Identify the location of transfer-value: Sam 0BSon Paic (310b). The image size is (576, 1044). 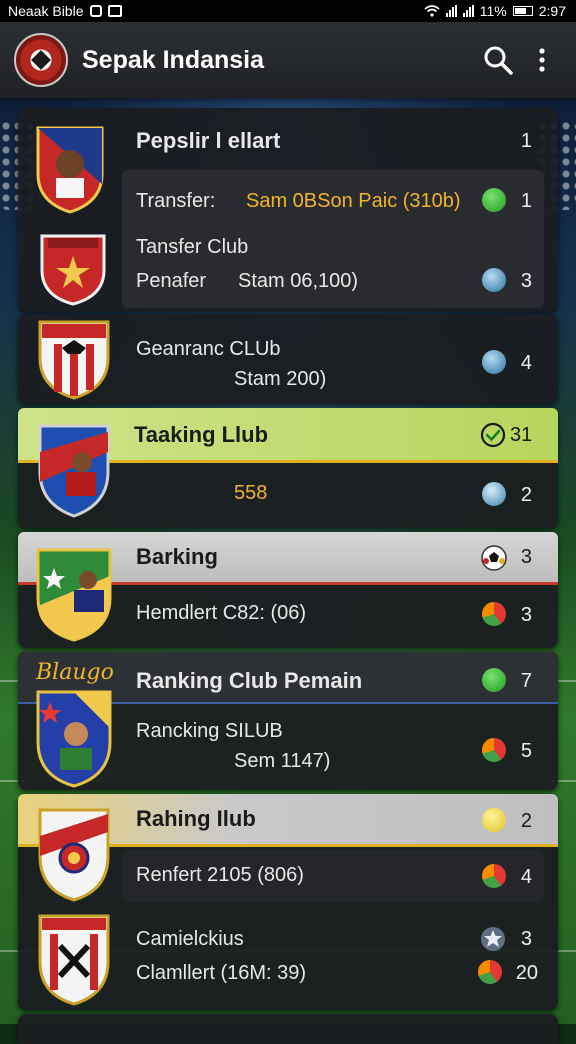
(353, 201).